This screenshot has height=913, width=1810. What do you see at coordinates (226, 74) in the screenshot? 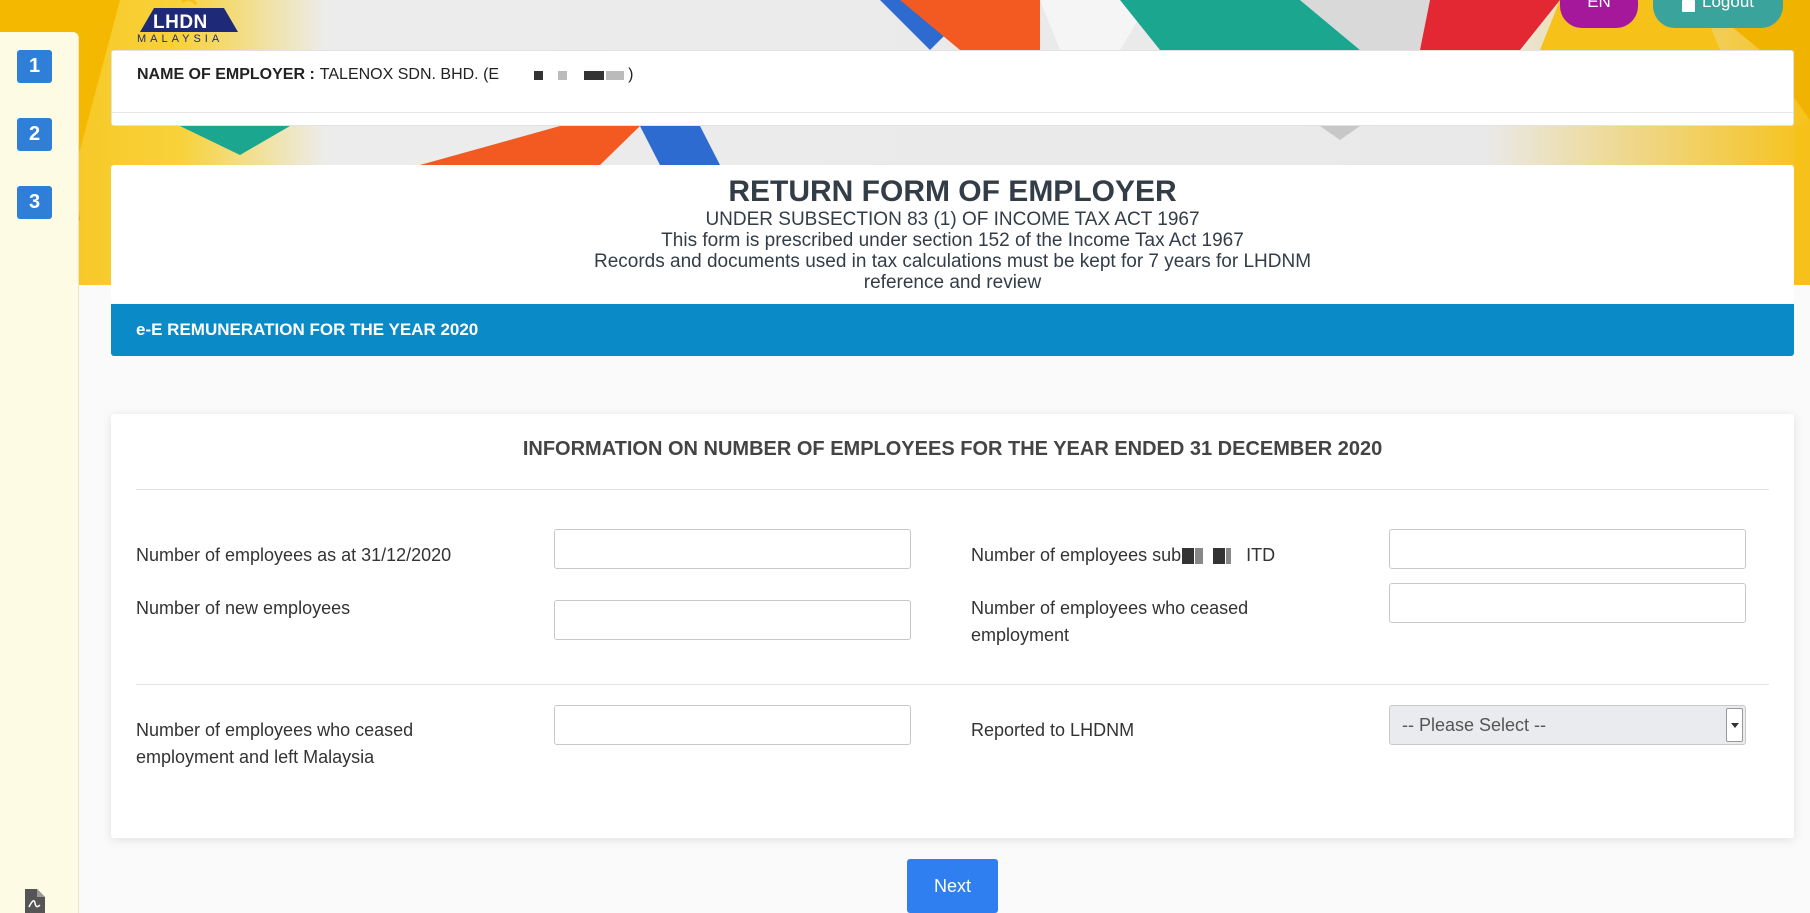
I see `employer-label: NAME OF EMPLOYER :` at bounding box center [226, 74].